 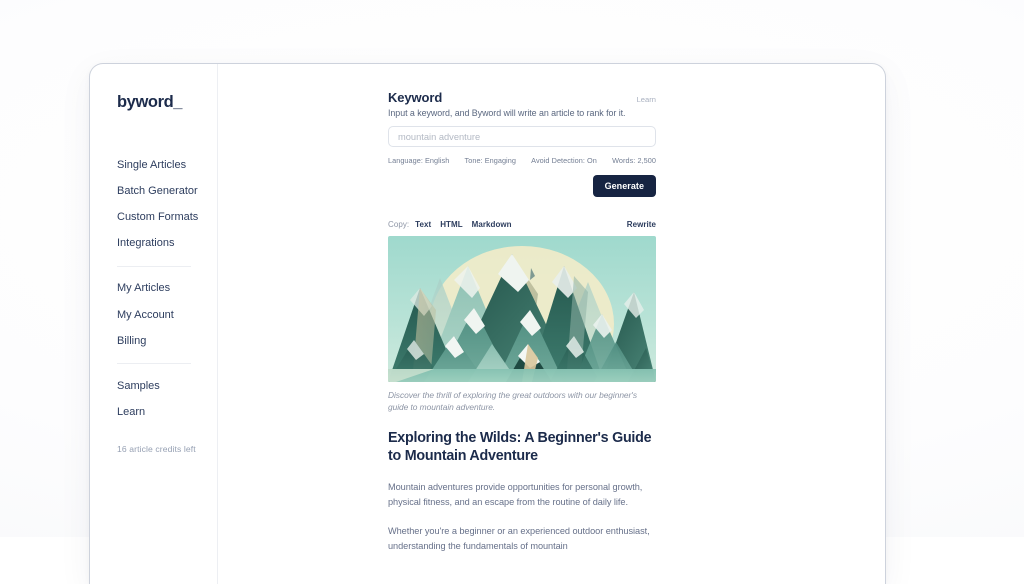 What do you see at coordinates (167, 191) in the screenshot?
I see `sidebar-item-batch-generator: Batch Generator` at bounding box center [167, 191].